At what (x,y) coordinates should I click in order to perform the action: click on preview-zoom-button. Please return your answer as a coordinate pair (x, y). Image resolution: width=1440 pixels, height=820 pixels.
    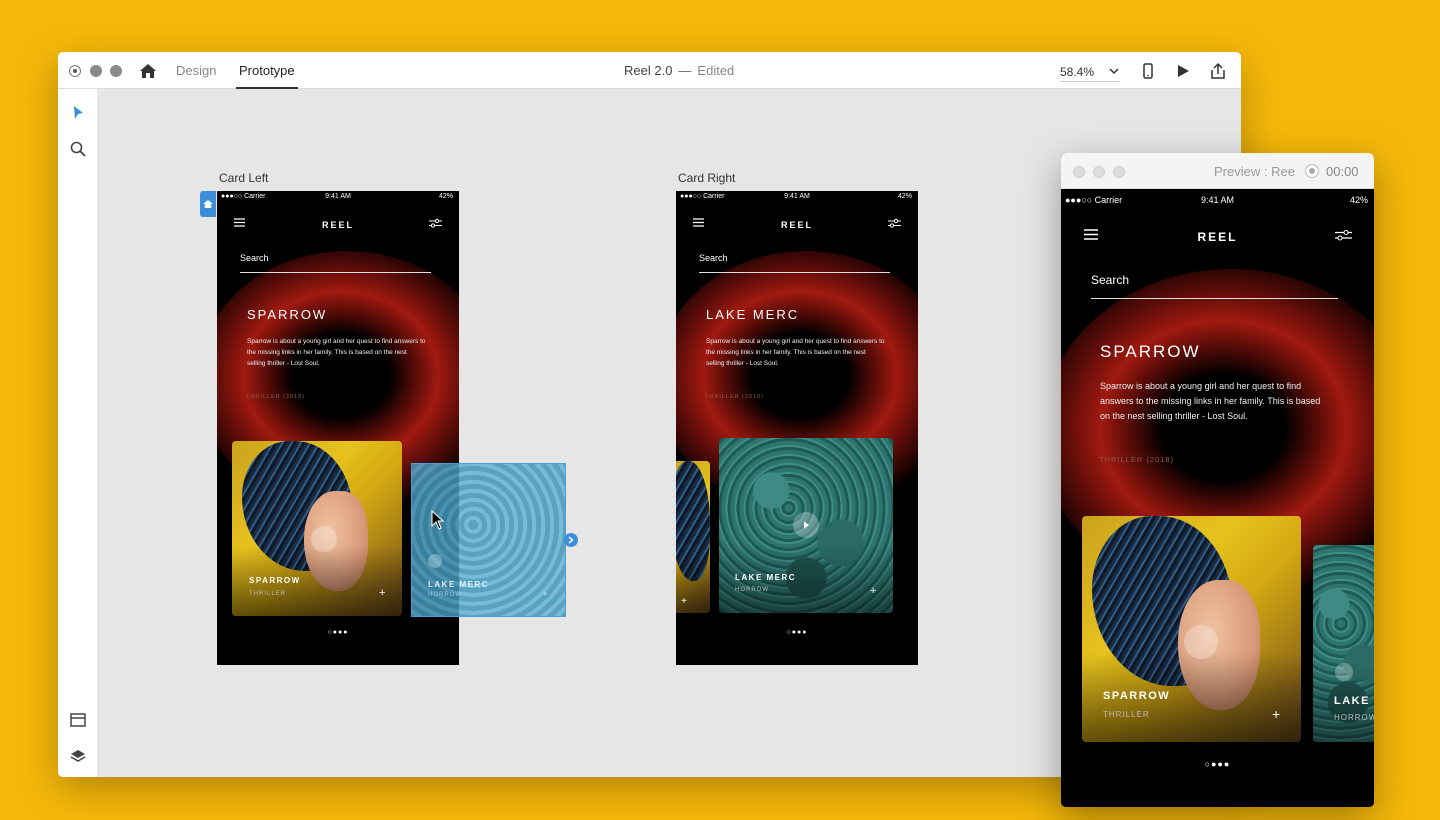
    Looking at the image, I should click on (1119, 172).